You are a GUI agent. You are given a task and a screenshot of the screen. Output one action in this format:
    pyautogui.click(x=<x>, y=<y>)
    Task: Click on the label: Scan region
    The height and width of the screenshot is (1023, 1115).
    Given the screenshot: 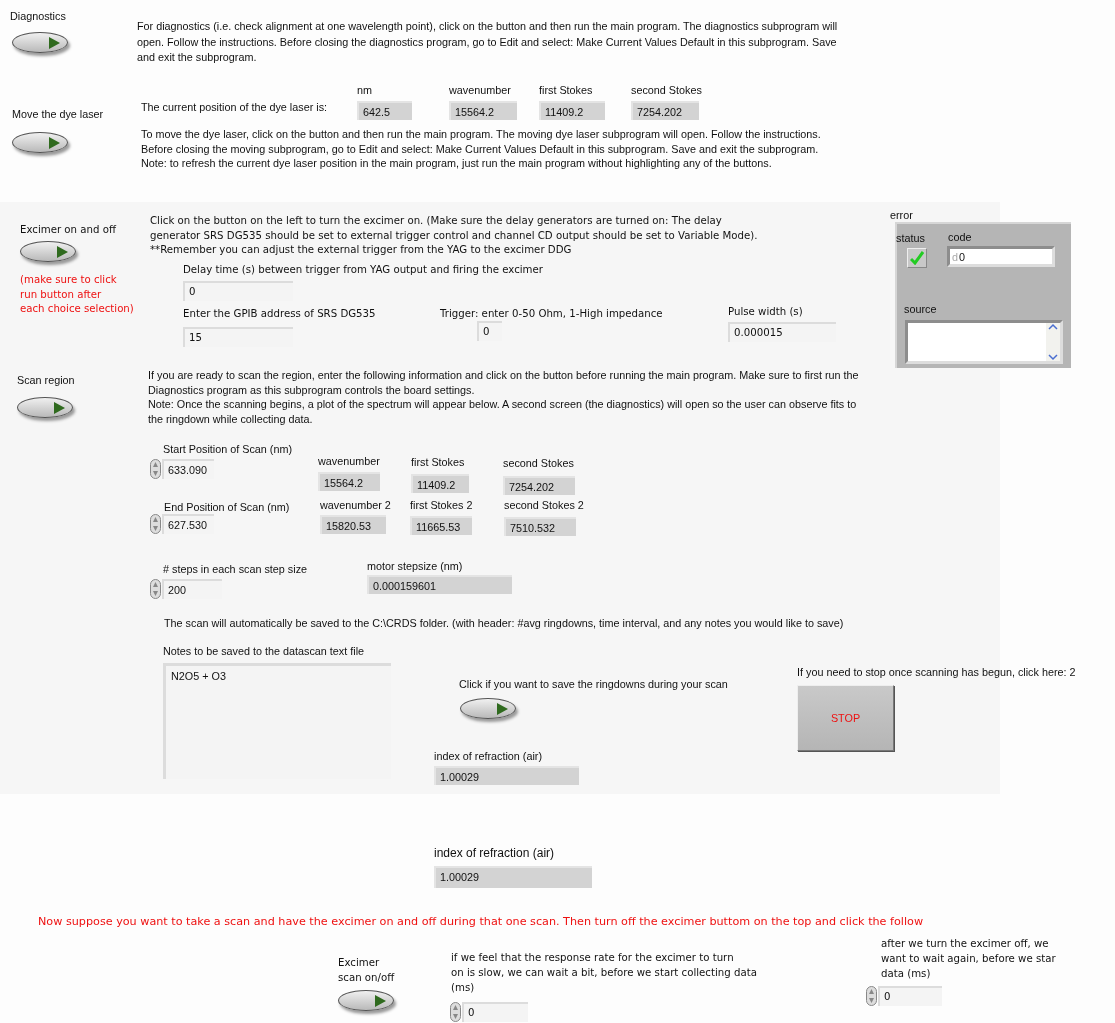 What is the action you would take?
    pyautogui.click(x=46, y=380)
    